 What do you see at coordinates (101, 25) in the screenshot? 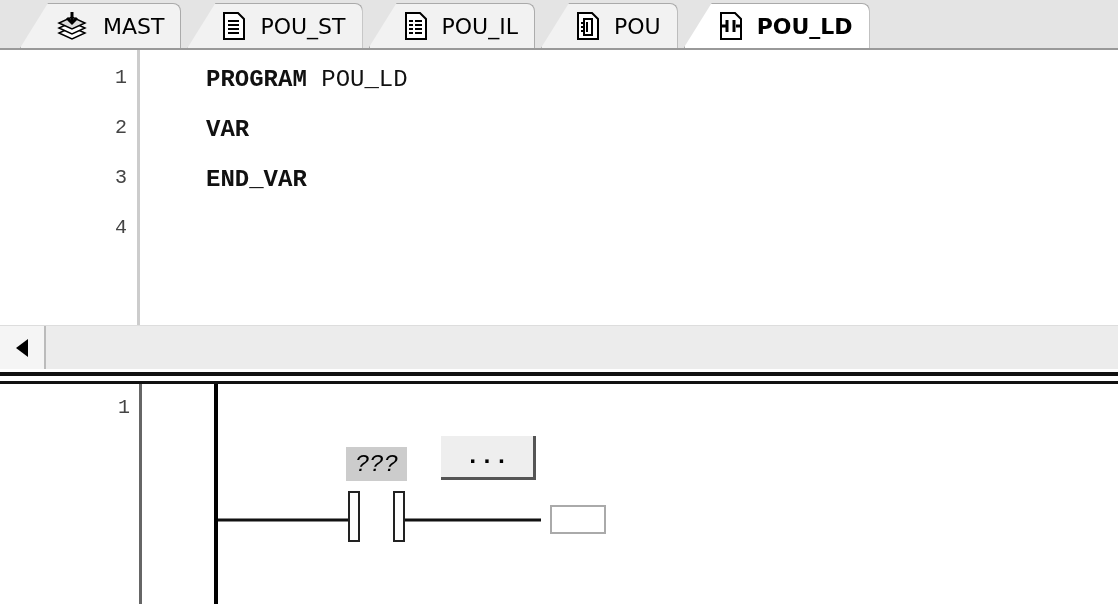
I see `tab: MAST` at bounding box center [101, 25].